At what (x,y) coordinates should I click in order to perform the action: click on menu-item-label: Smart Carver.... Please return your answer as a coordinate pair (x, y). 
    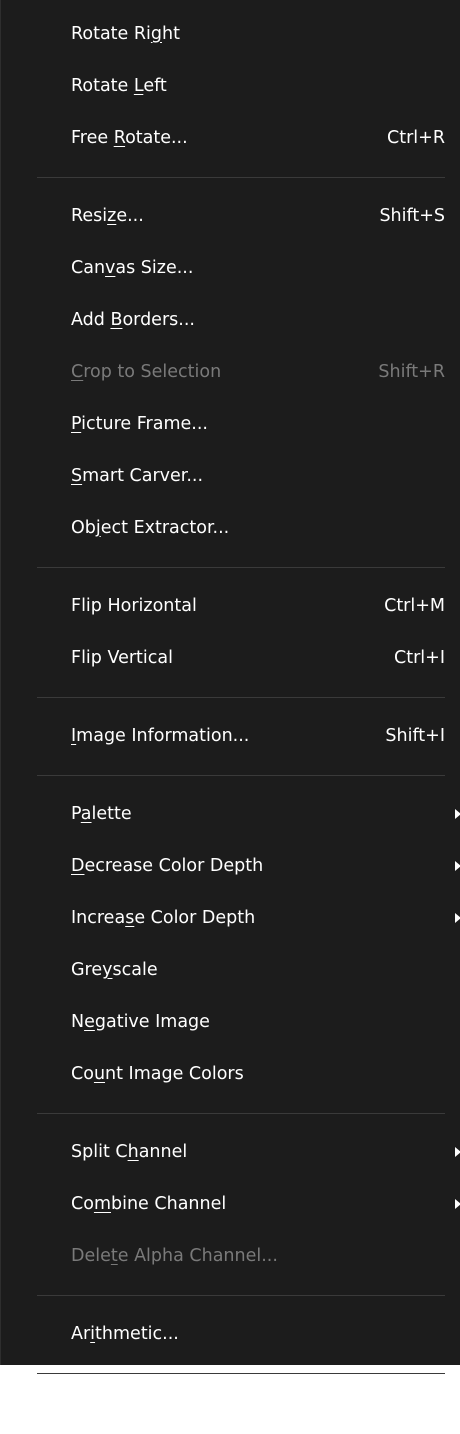
    Looking at the image, I should click on (137, 476).